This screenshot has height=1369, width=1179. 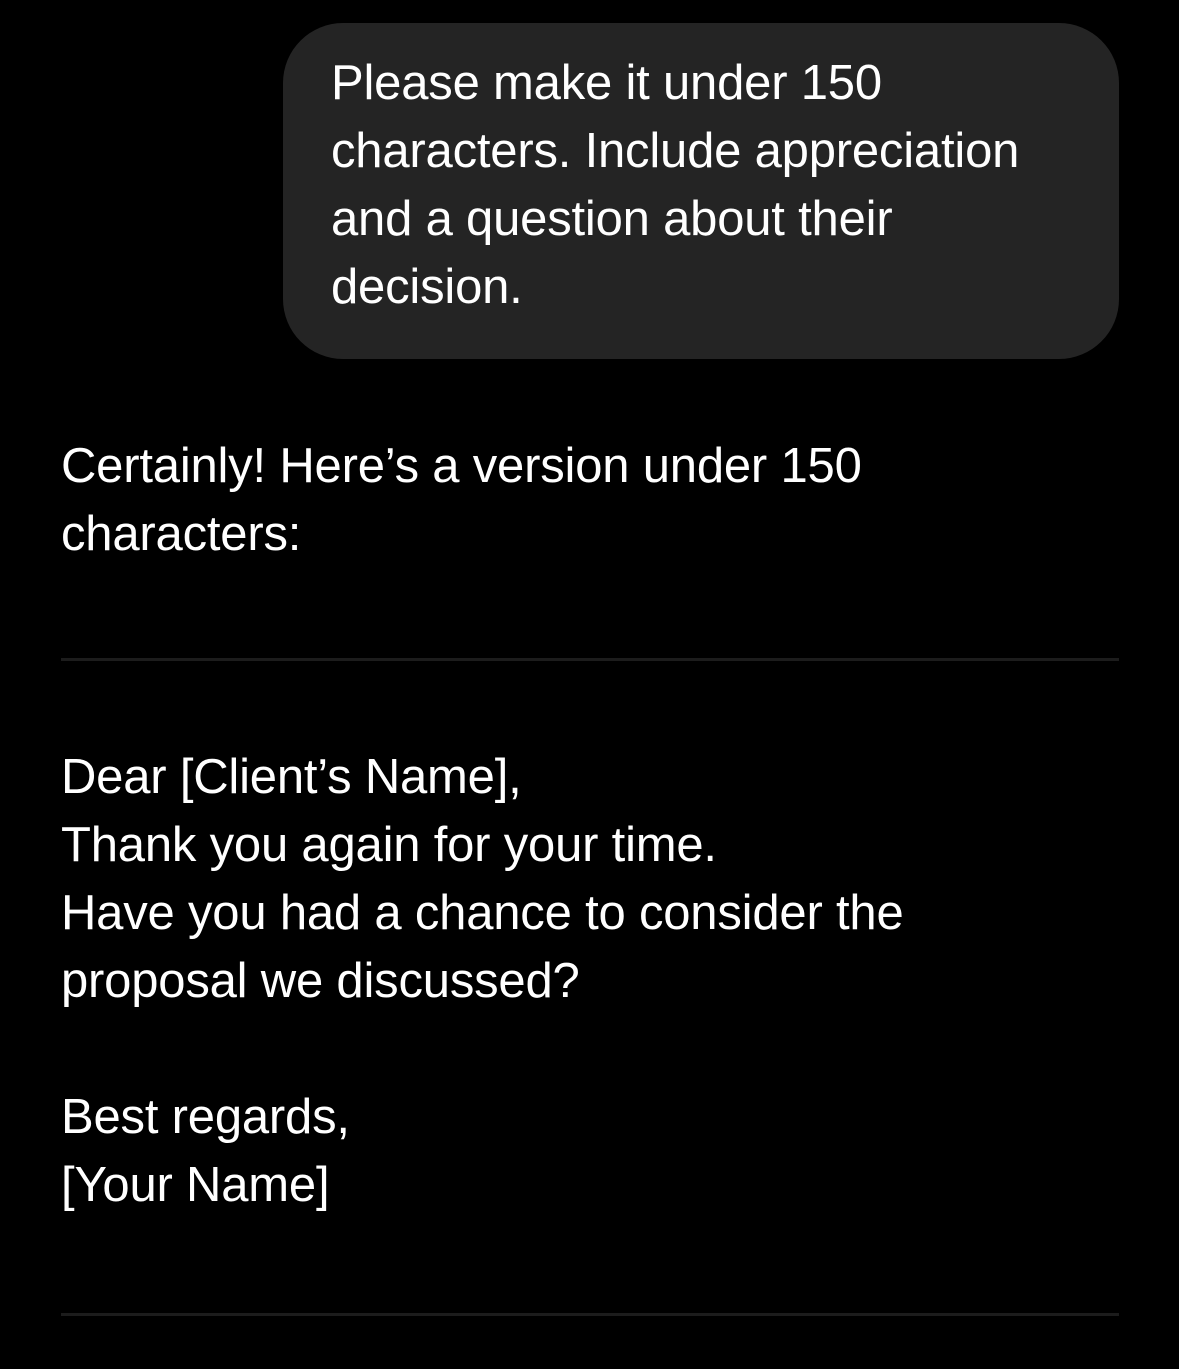 What do you see at coordinates (590, 1314) in the screenshot?
I see `divider-bottom` at bounding box center [590, 1314].